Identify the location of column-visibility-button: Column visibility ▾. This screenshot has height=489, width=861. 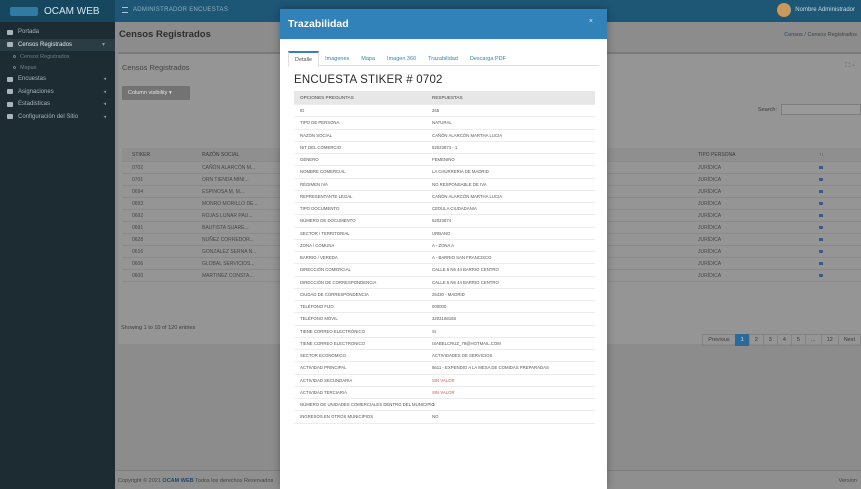
(156, 93).